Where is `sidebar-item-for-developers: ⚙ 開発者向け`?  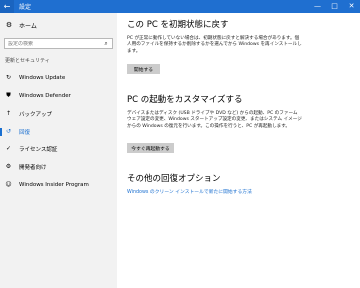
sidebar-item-for-developers: ⚙ 開発者向け is located at coordinates (58, 167).